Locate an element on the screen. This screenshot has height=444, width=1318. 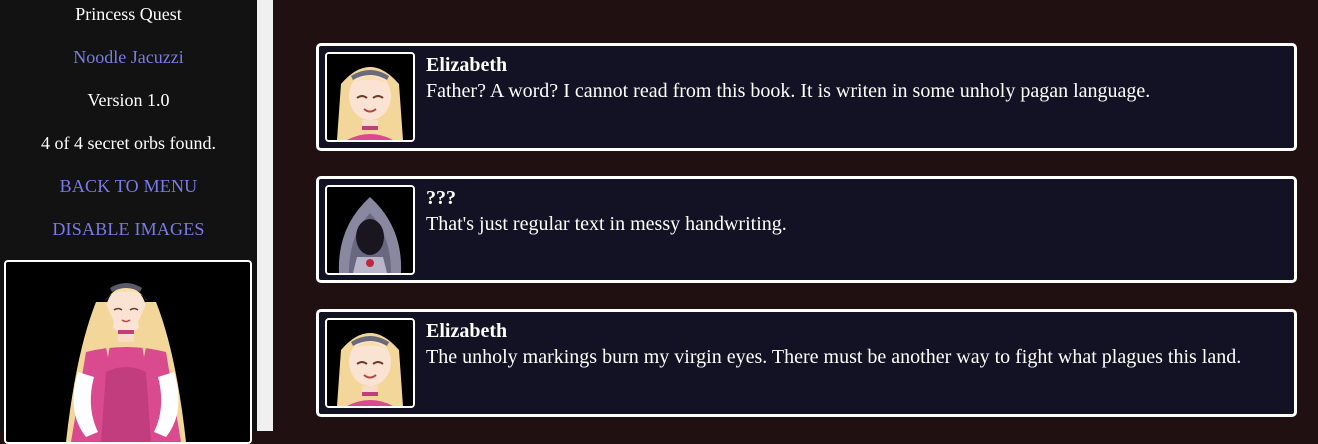
character-portrait is located at coordinates (128, 352).